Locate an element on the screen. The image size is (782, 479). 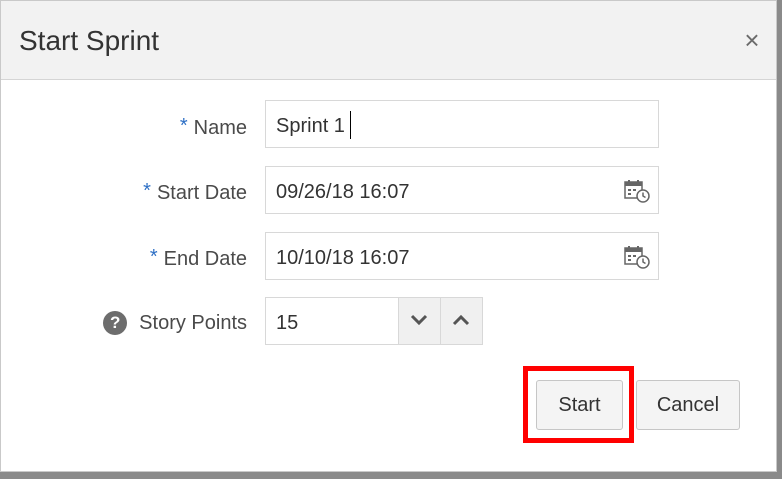
start-date-input: 09/26/18 16:07 is located at coordinates (462, 190).